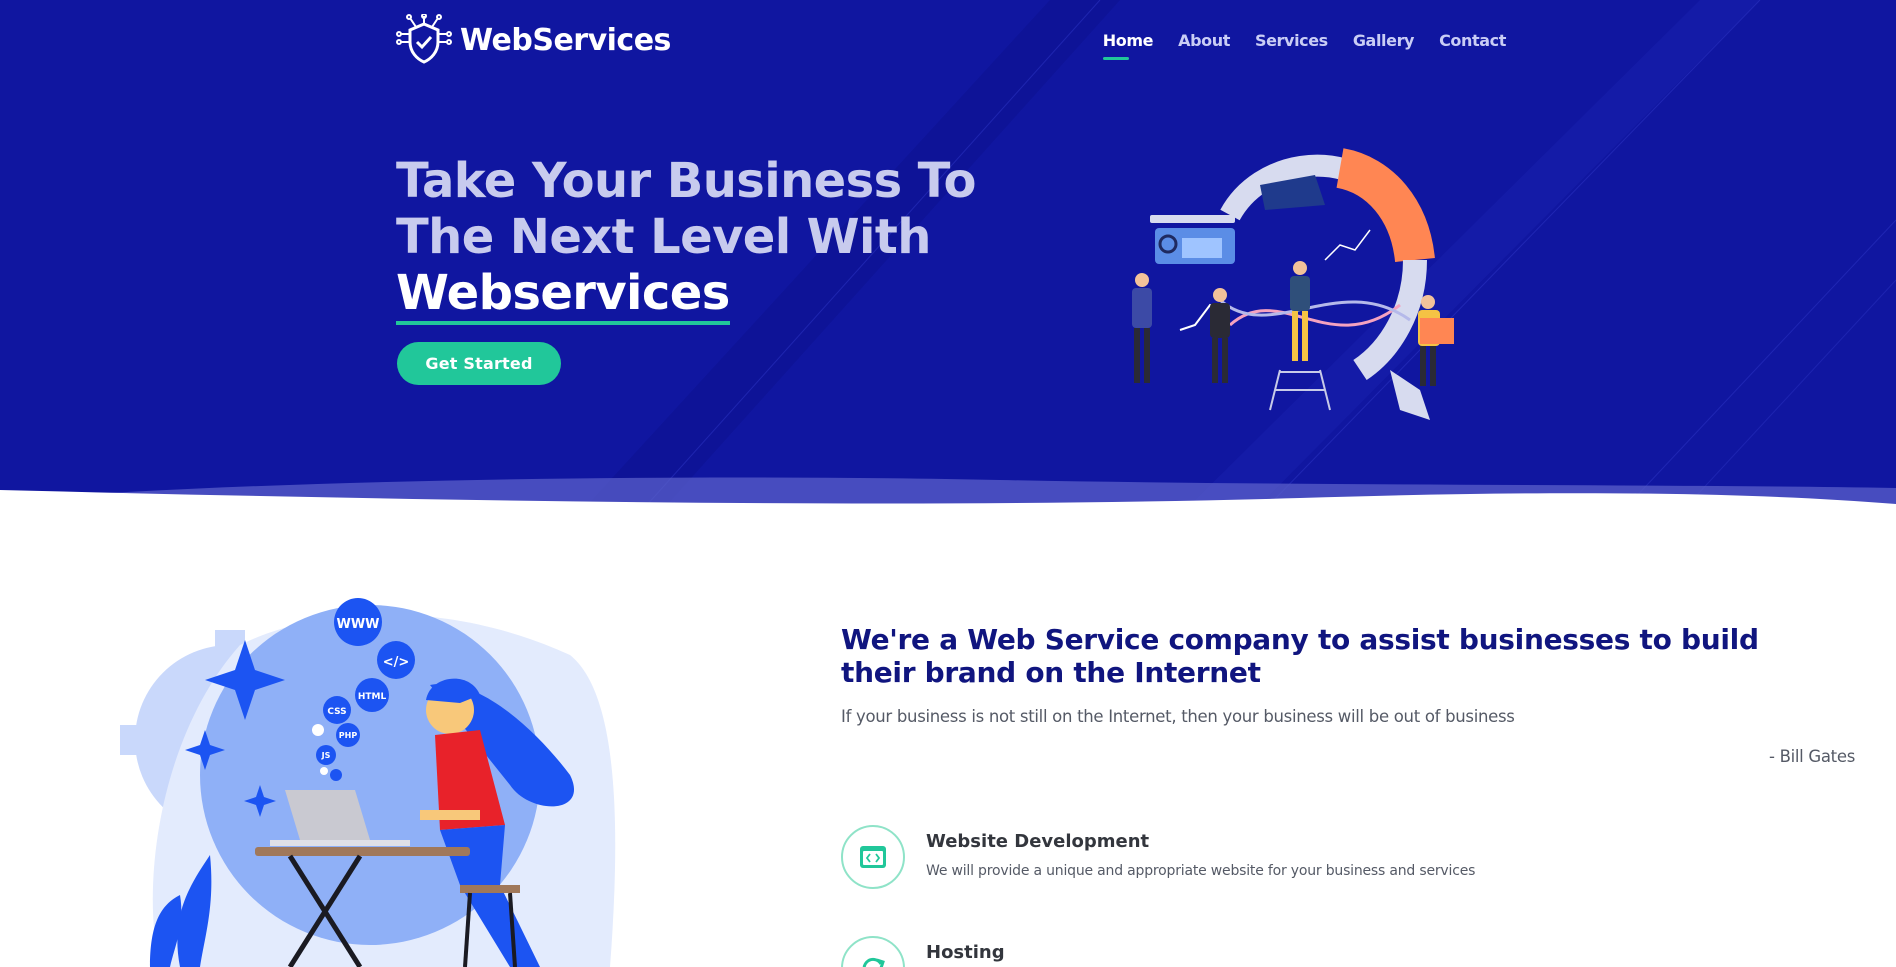 The height and width of the screenshot is (967, 1896). Describe the element at coordinates (1204, 40) in the screenshot. I see `nav-about: About` at that location.